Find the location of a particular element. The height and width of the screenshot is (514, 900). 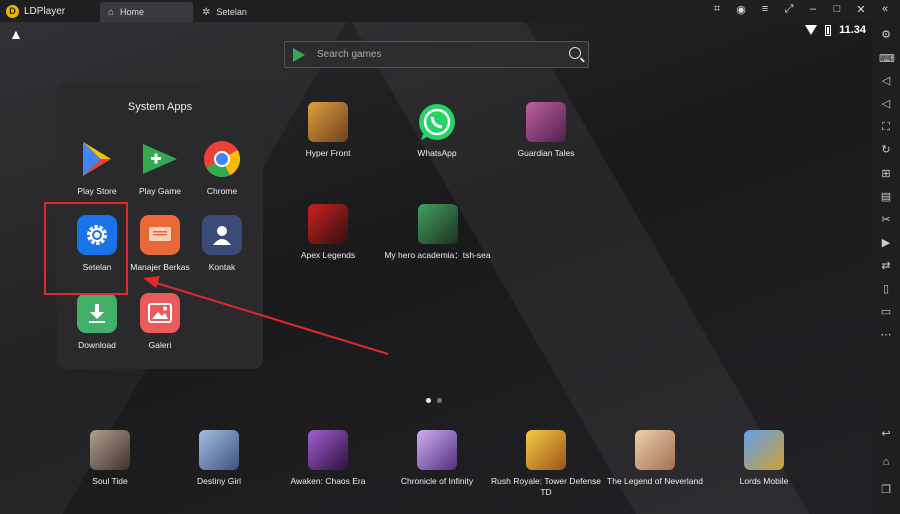

scissors-icon: ✂ is located at coordinates (886, 220).